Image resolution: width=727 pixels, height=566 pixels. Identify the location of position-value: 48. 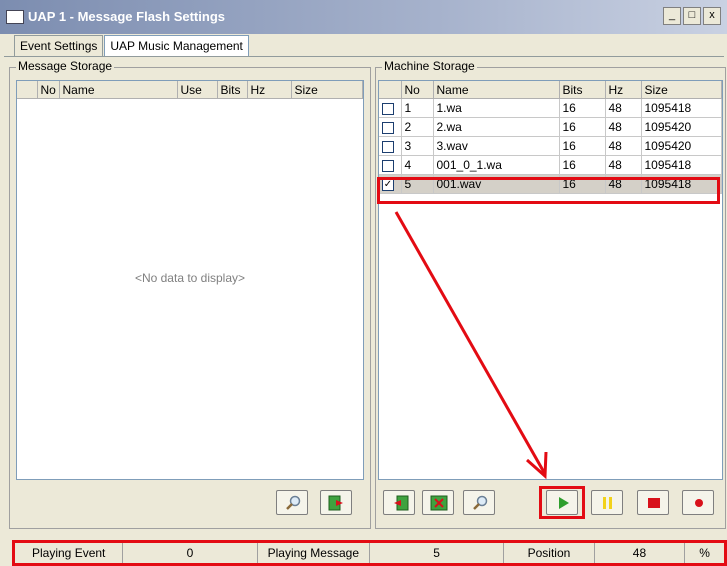
(640, 553).